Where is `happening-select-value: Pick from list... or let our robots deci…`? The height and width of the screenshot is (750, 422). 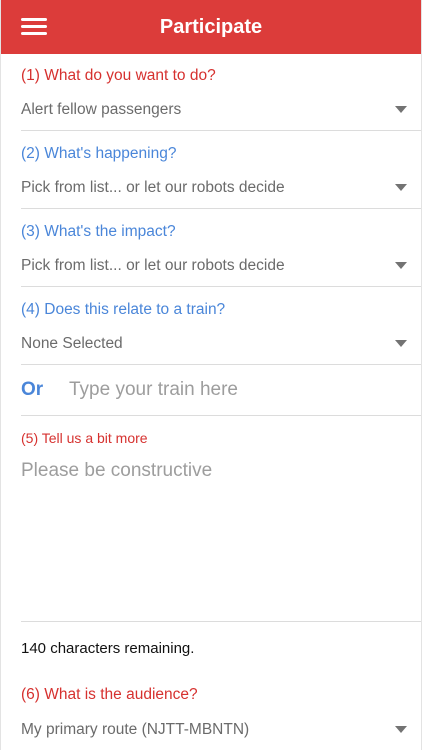 happening-select-value: Pick from list... or let our robots deci… is located at coordinates (153, 187).